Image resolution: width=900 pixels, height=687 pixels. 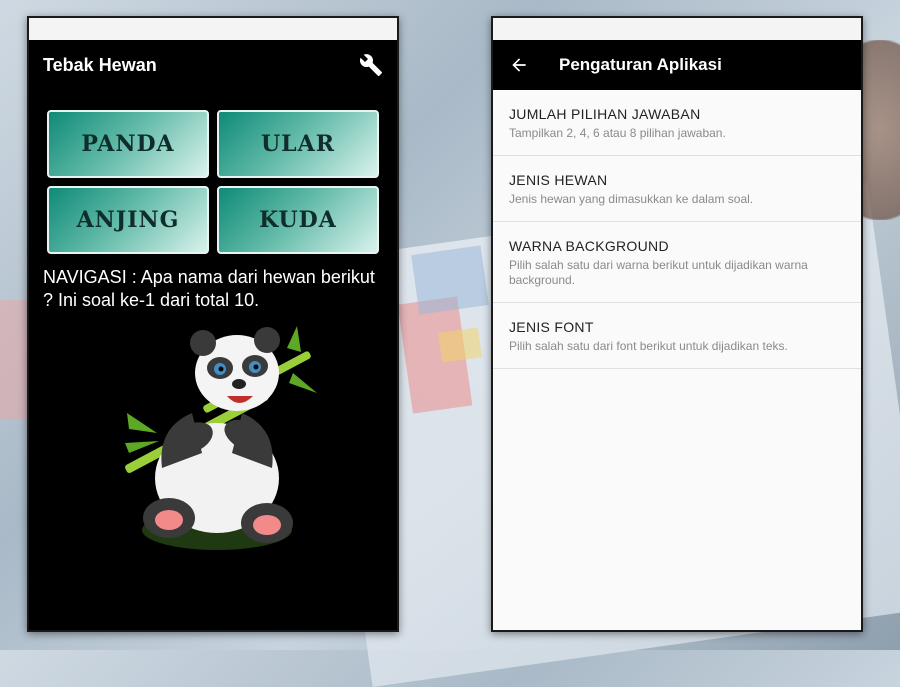 I want to click on arrow-left-icon, so click(x=519, y=65).